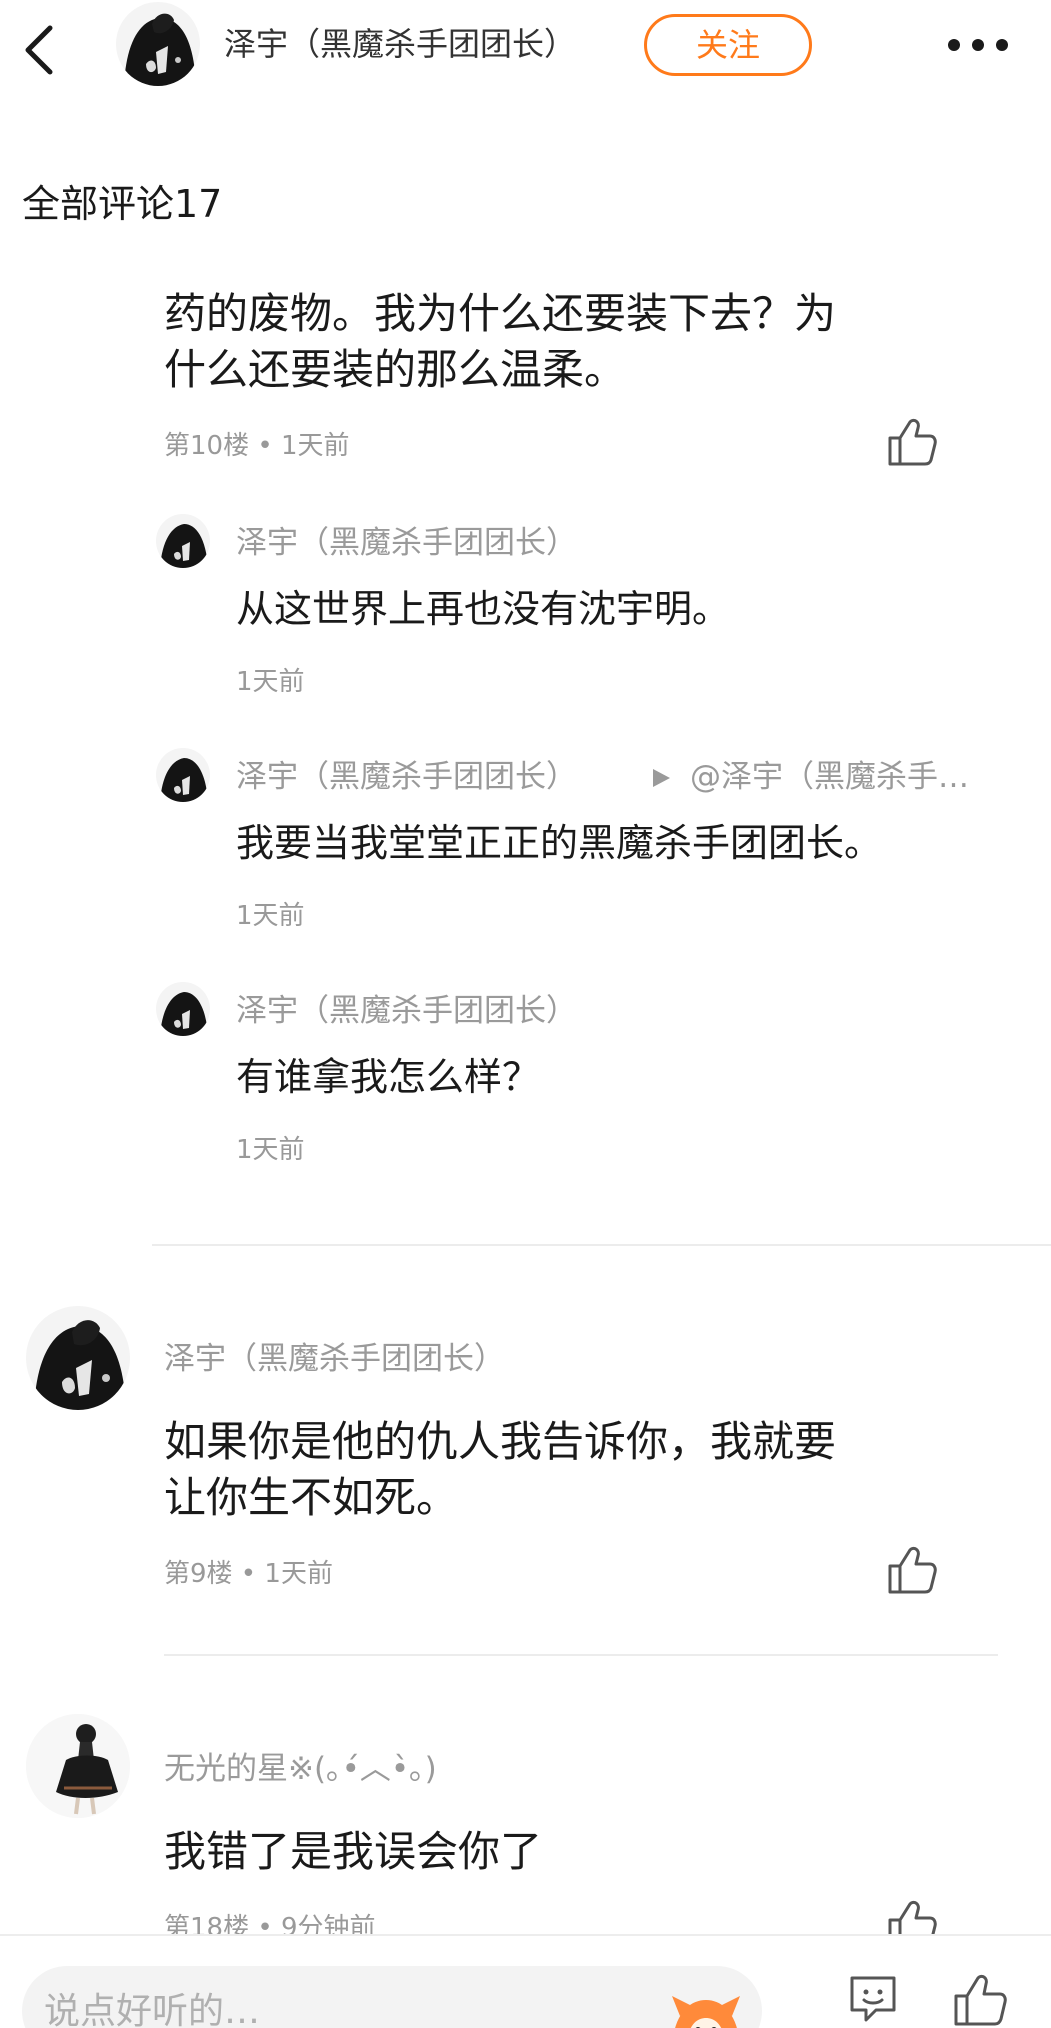  Describe the element at coordinates (395, 369) in the screenshot. I see `comment-text-line: 什么还要装的那么温柔。` at that location.